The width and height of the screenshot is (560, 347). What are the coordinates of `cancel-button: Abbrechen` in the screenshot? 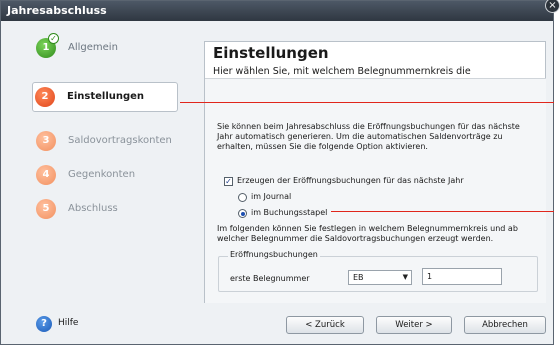 It's located at (505, 325).